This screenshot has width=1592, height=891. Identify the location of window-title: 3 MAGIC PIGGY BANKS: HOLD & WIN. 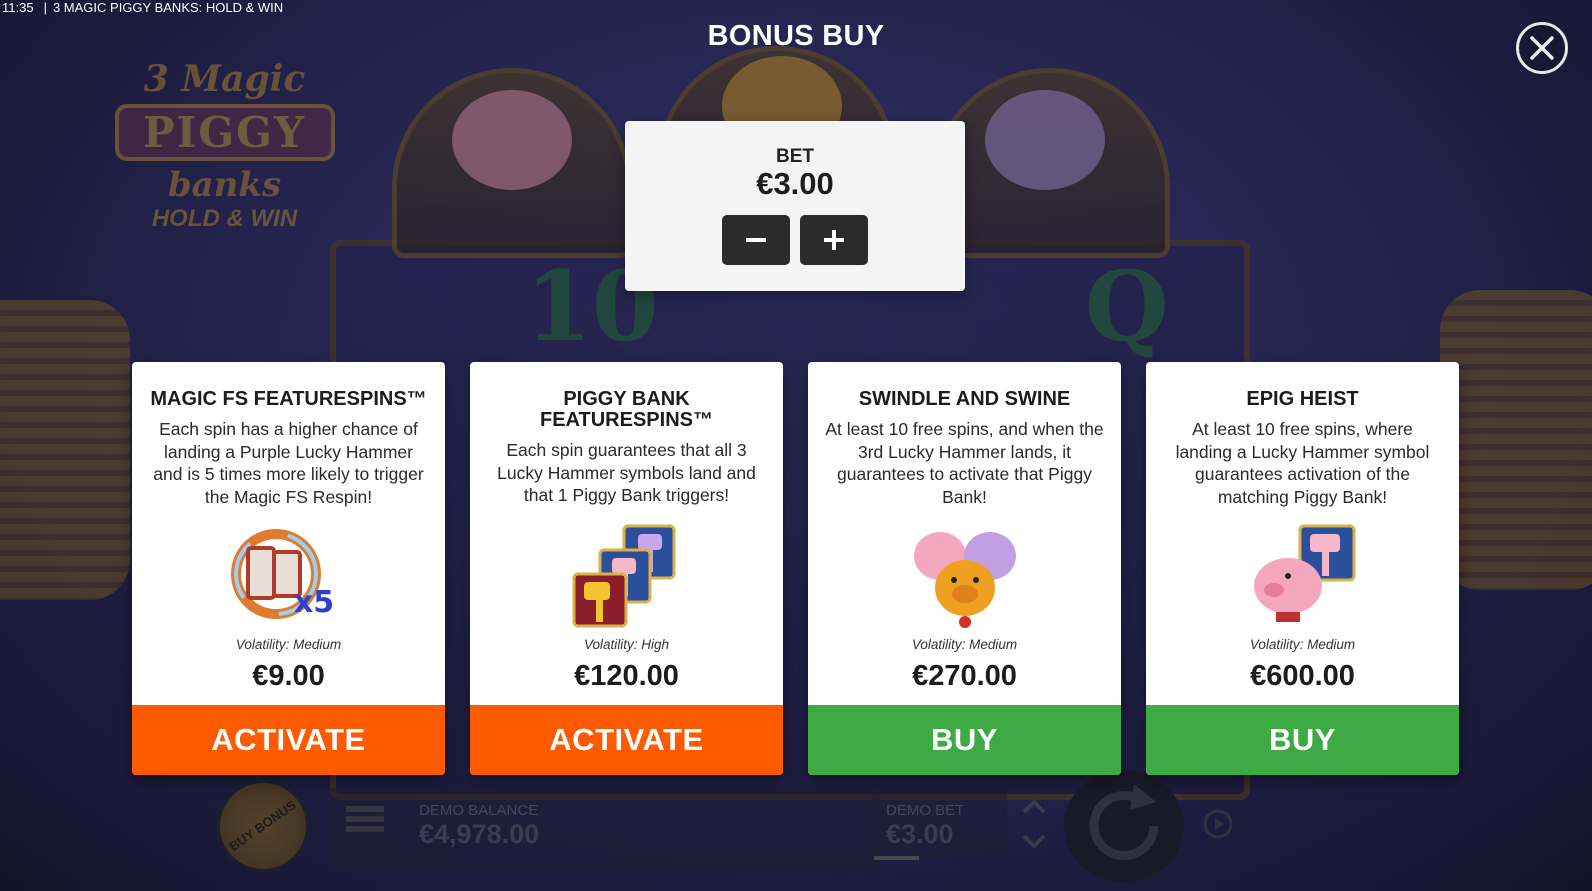
(168, 7).